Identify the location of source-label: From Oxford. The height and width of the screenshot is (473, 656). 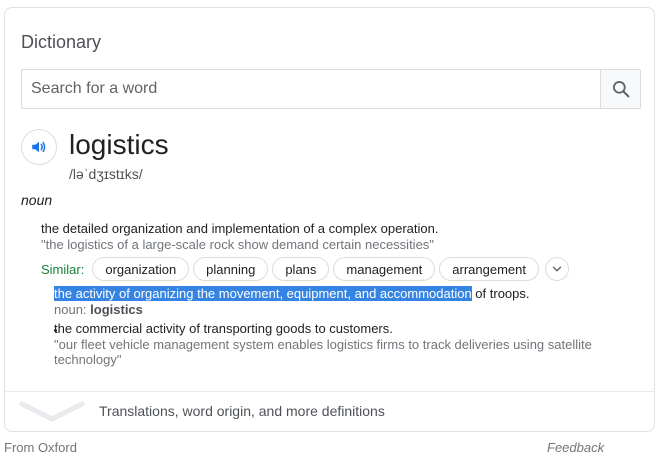
(40, 447).